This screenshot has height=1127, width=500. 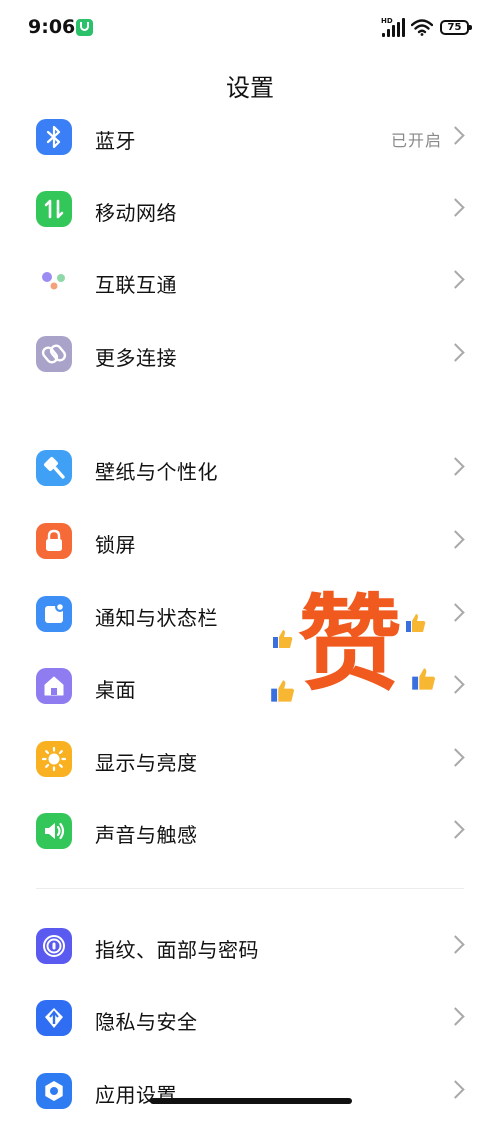 I want to click on mobile-data-icon, so click(x=54, y=209).